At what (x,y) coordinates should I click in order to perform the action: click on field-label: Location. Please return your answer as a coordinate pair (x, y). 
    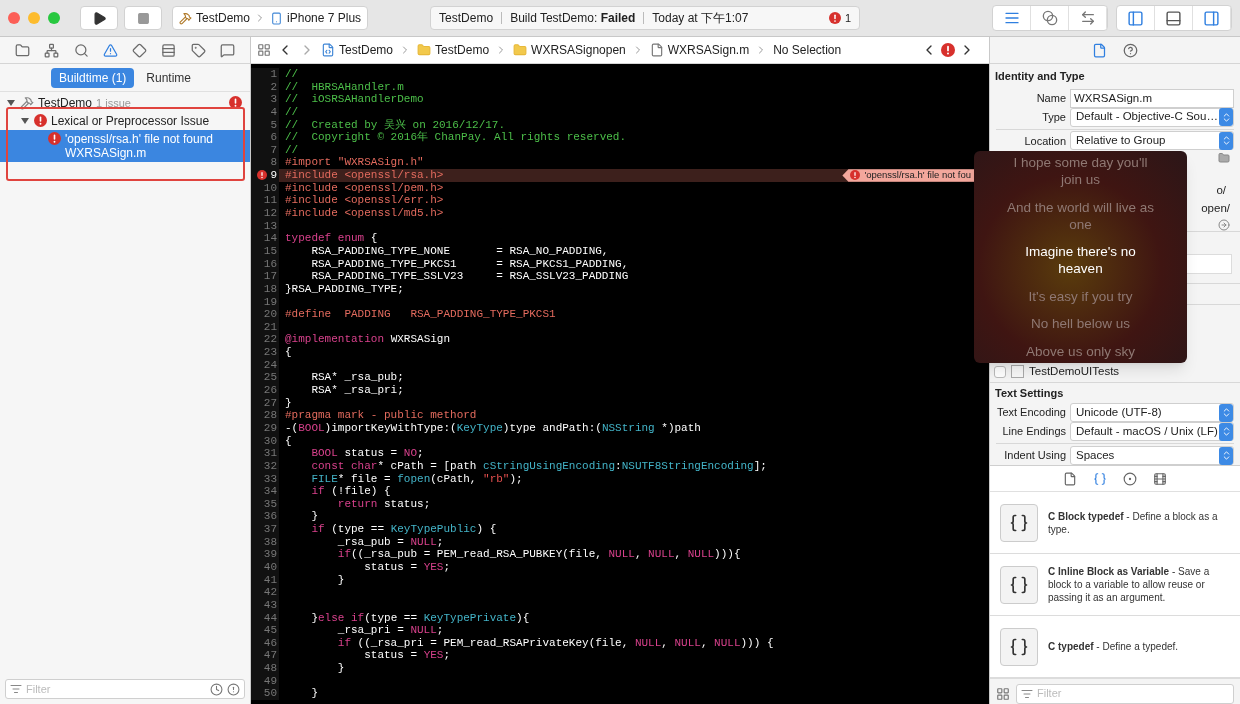
    Looking at the image, I should click on (1045, 141).